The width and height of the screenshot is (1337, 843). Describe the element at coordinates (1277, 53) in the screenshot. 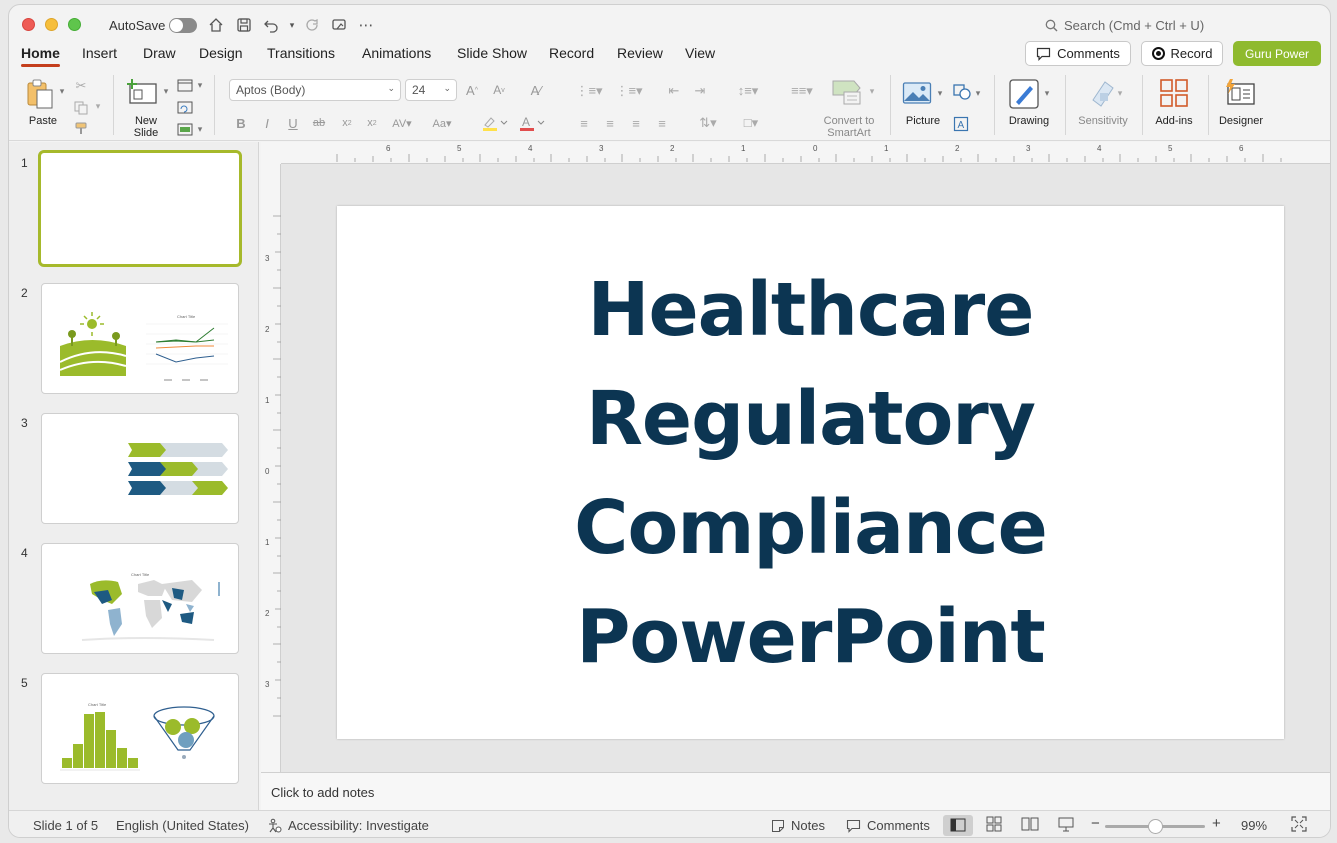

I see `guru-power-button: Guru Power` at that location.